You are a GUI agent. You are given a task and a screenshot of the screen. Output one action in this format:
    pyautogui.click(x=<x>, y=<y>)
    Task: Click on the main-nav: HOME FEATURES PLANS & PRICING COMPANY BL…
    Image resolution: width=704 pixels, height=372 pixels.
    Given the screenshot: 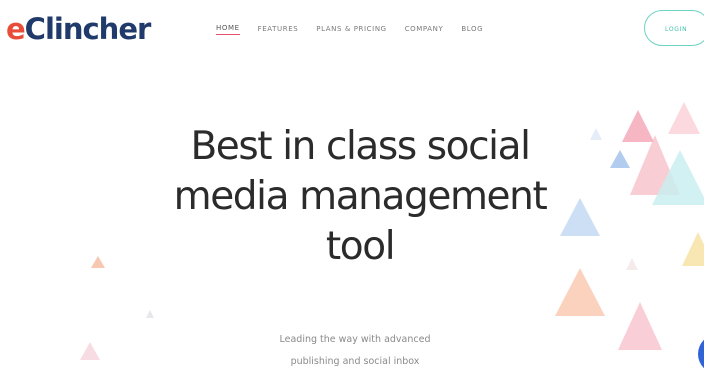 What is the action you would take?
    pyautogui.click(x=349, y=29)
    